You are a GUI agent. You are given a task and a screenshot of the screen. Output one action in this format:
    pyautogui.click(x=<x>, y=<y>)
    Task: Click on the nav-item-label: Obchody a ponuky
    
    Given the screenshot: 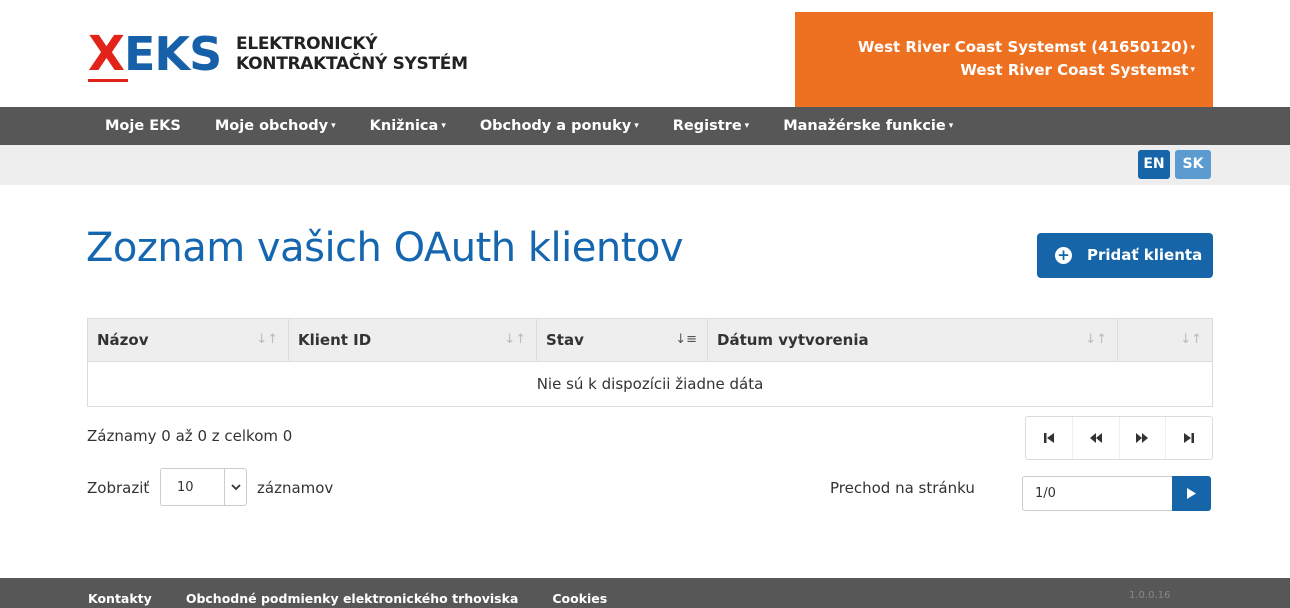 What is the action you would take?
    pyautogui.click(x=555, y=126)
    